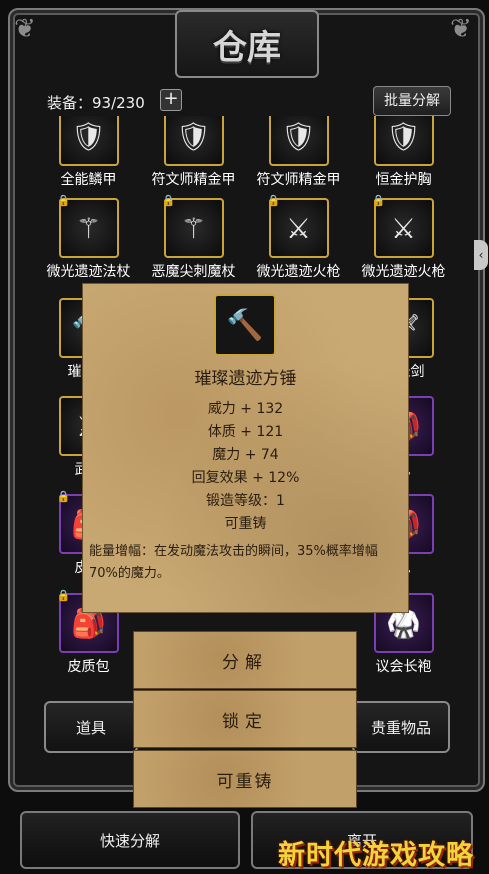  Describe the element at coordinates (88, 180) in the screenshot. I see `item-name: 全能鳞甲` at that location.